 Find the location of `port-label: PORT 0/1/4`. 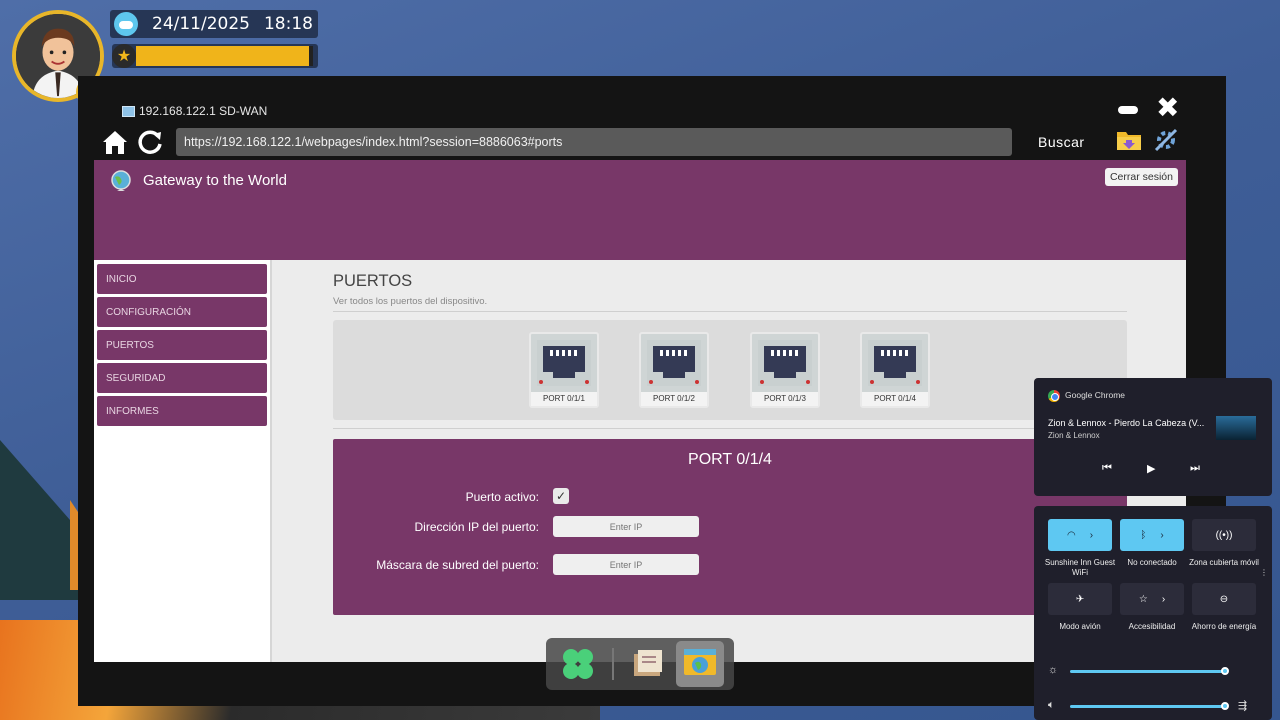

port-label: PORT 0/1/4 is located at coordinates (895, 399).